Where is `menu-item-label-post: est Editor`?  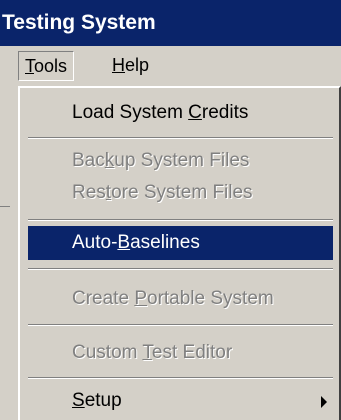 menu-item-label-post: est Editor is located at coordinates (192, 352).